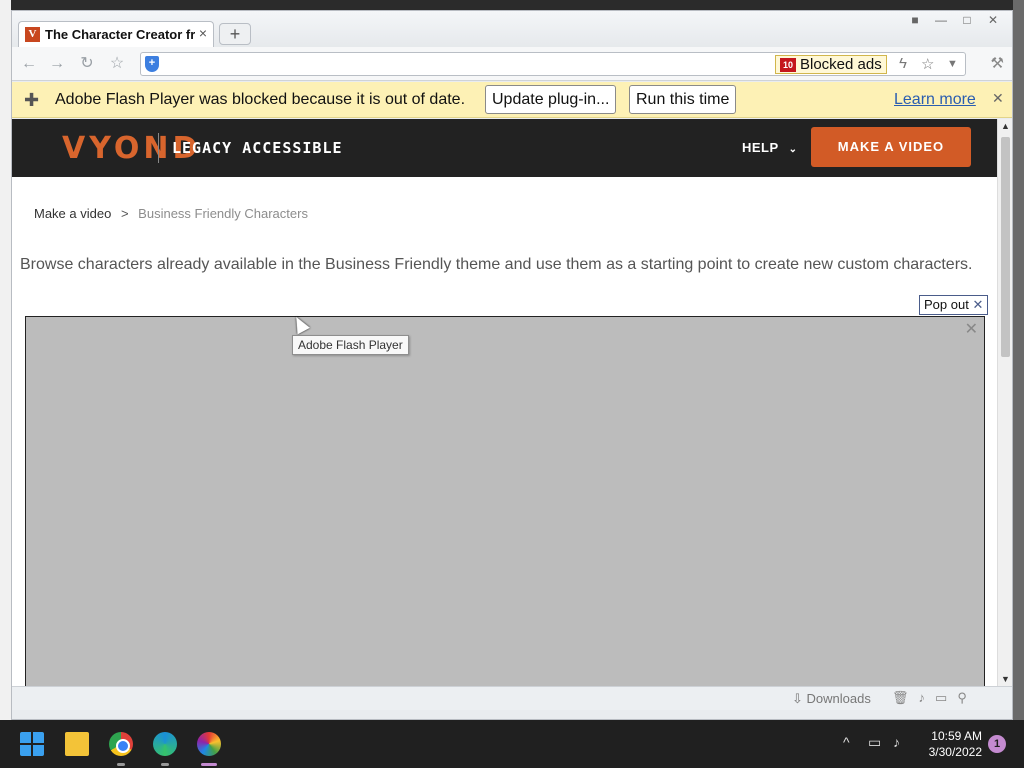 The height and width of the screenshot is (768, 1024). I want to click on make-a-video-button: MAKE A VIDEO, so click(891, 147).